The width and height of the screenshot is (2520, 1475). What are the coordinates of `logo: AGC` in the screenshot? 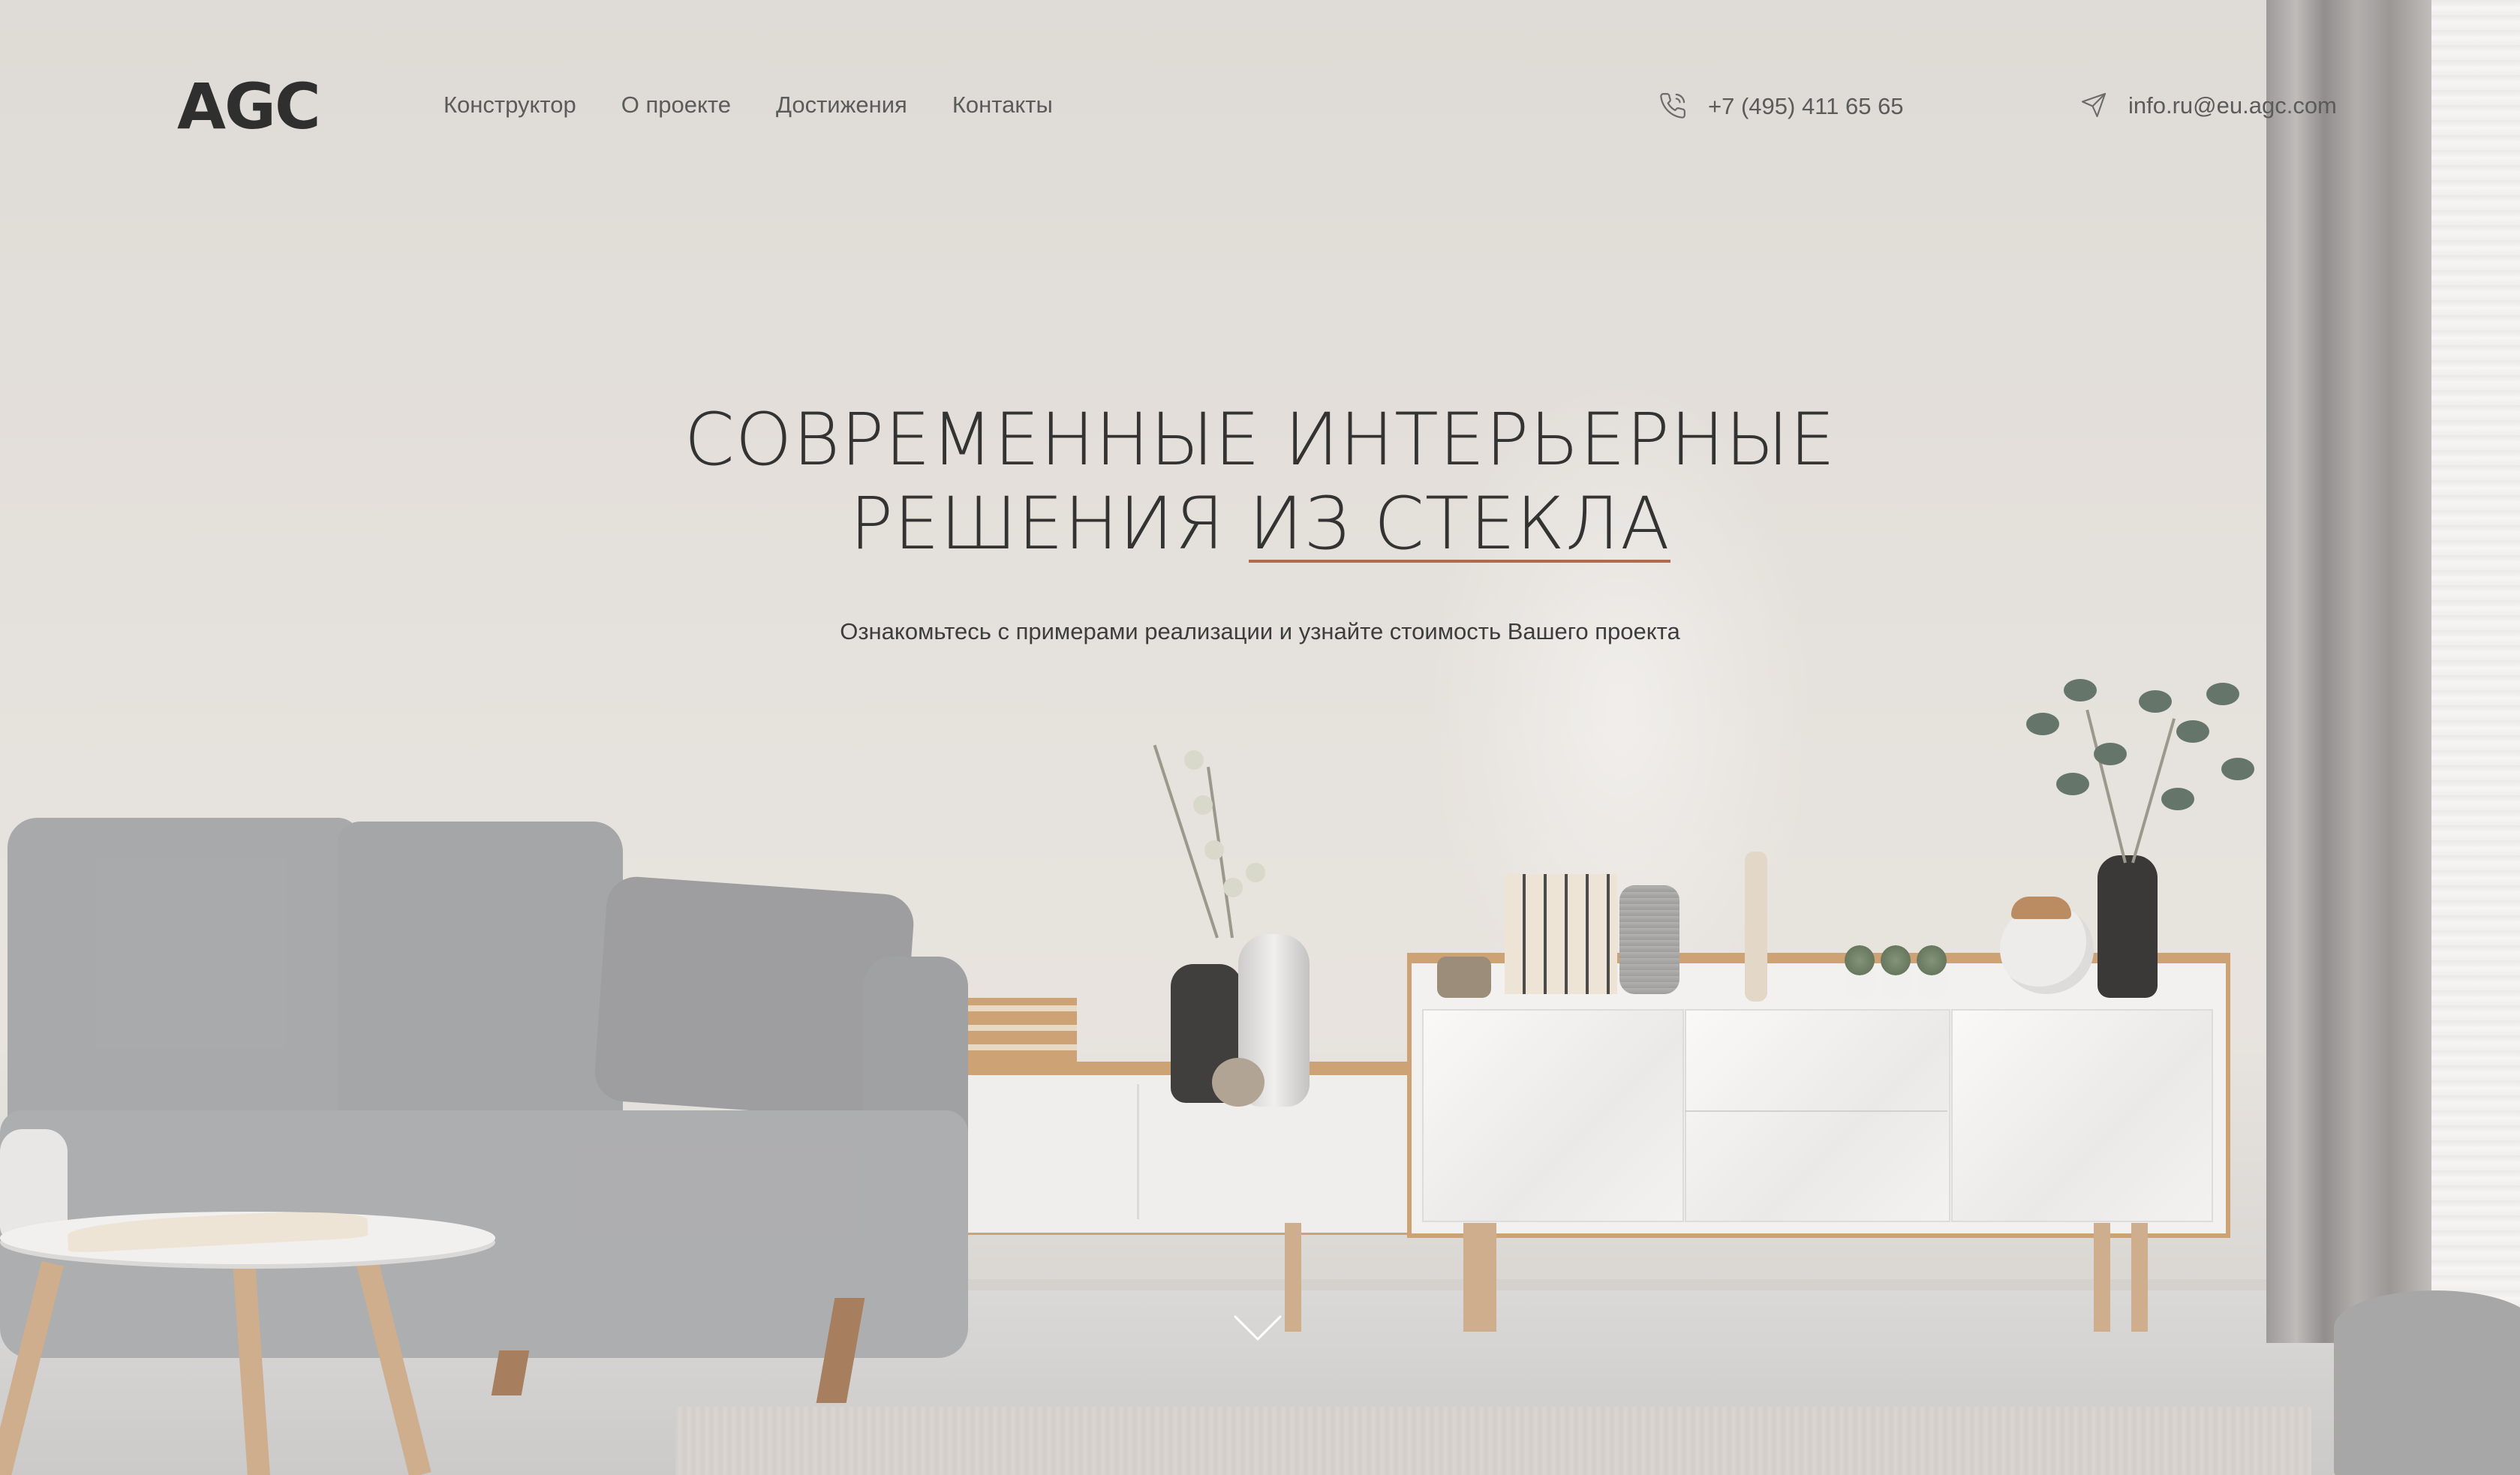 It's located at (249, 107).